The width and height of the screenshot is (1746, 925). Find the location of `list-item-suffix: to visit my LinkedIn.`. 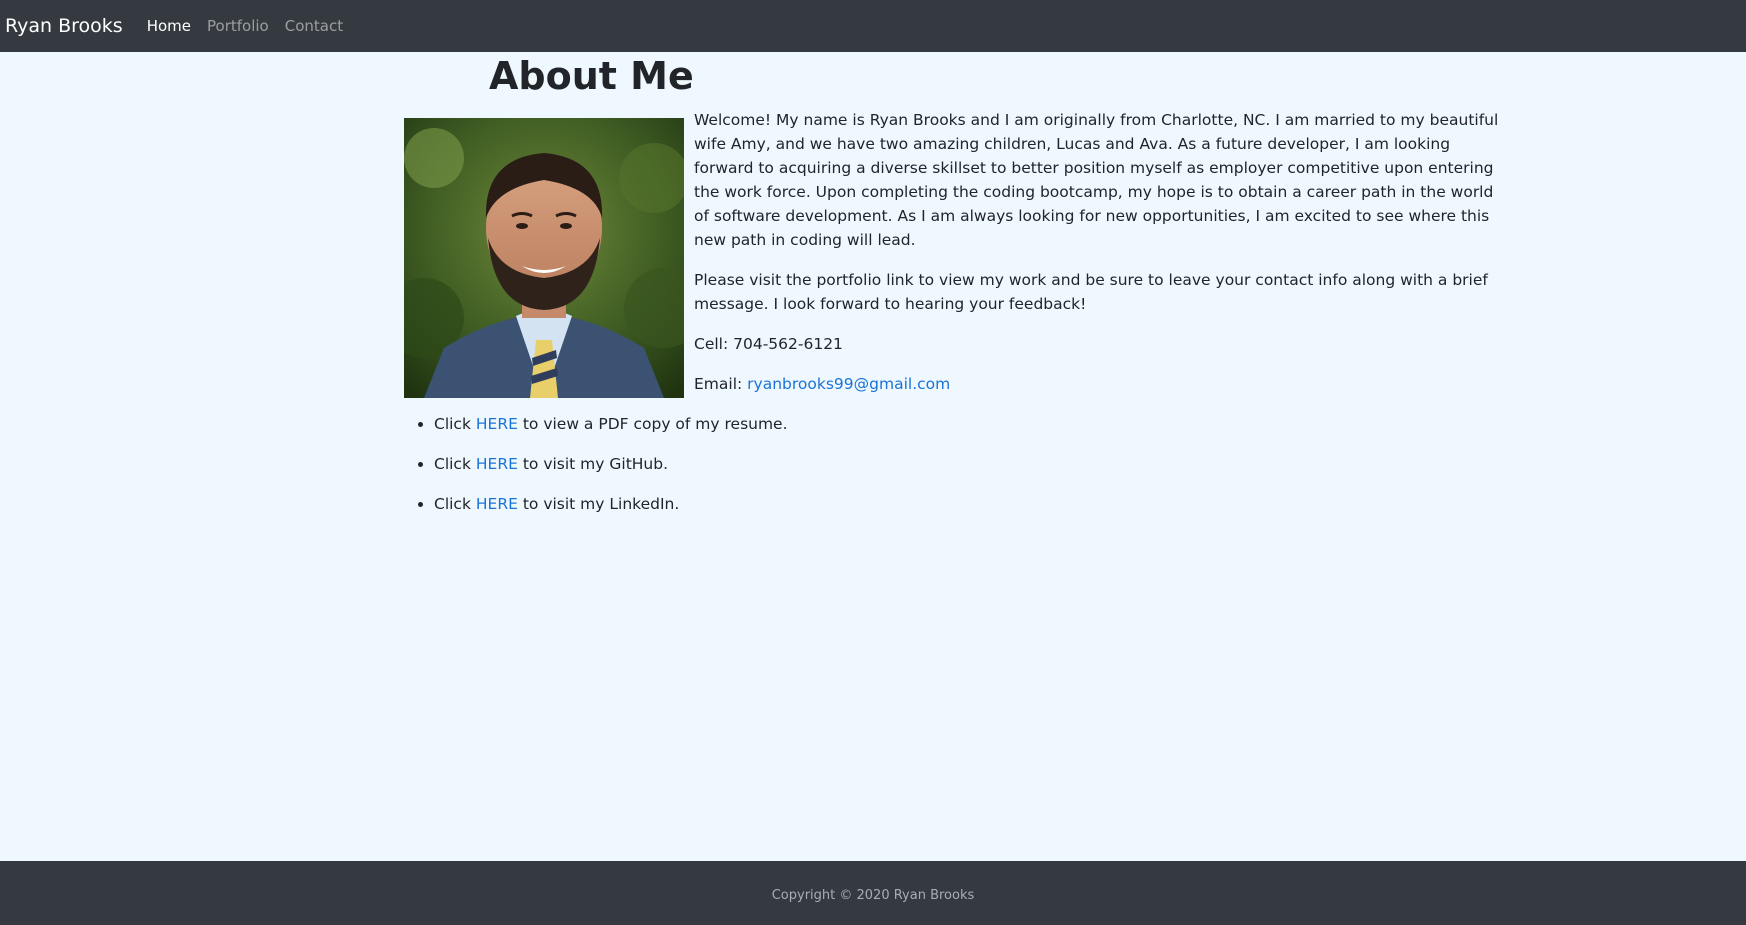

list-item-suffix: to visit my LinkedIn. is located at coordinates (601, 504).